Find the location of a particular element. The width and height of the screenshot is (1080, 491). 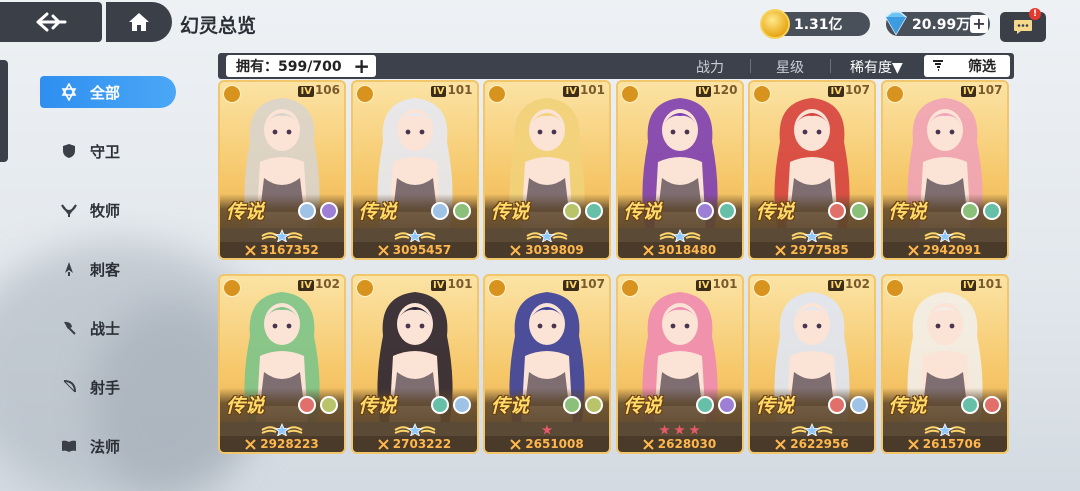

back-button is located at coordinates (51, 22).